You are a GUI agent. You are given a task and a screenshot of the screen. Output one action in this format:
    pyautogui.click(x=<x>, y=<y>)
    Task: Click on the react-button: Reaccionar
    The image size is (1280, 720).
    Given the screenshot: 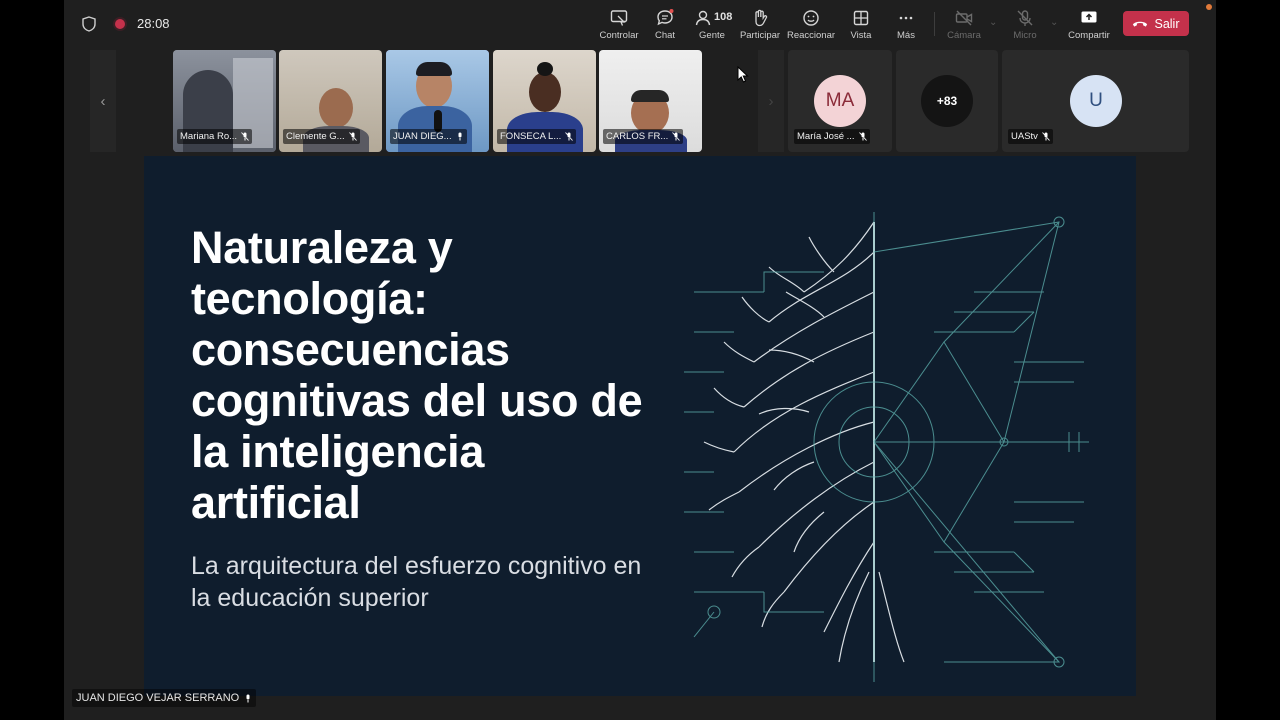 What is the action you would take?
    pyautogui.click(x=811, y=26)
    